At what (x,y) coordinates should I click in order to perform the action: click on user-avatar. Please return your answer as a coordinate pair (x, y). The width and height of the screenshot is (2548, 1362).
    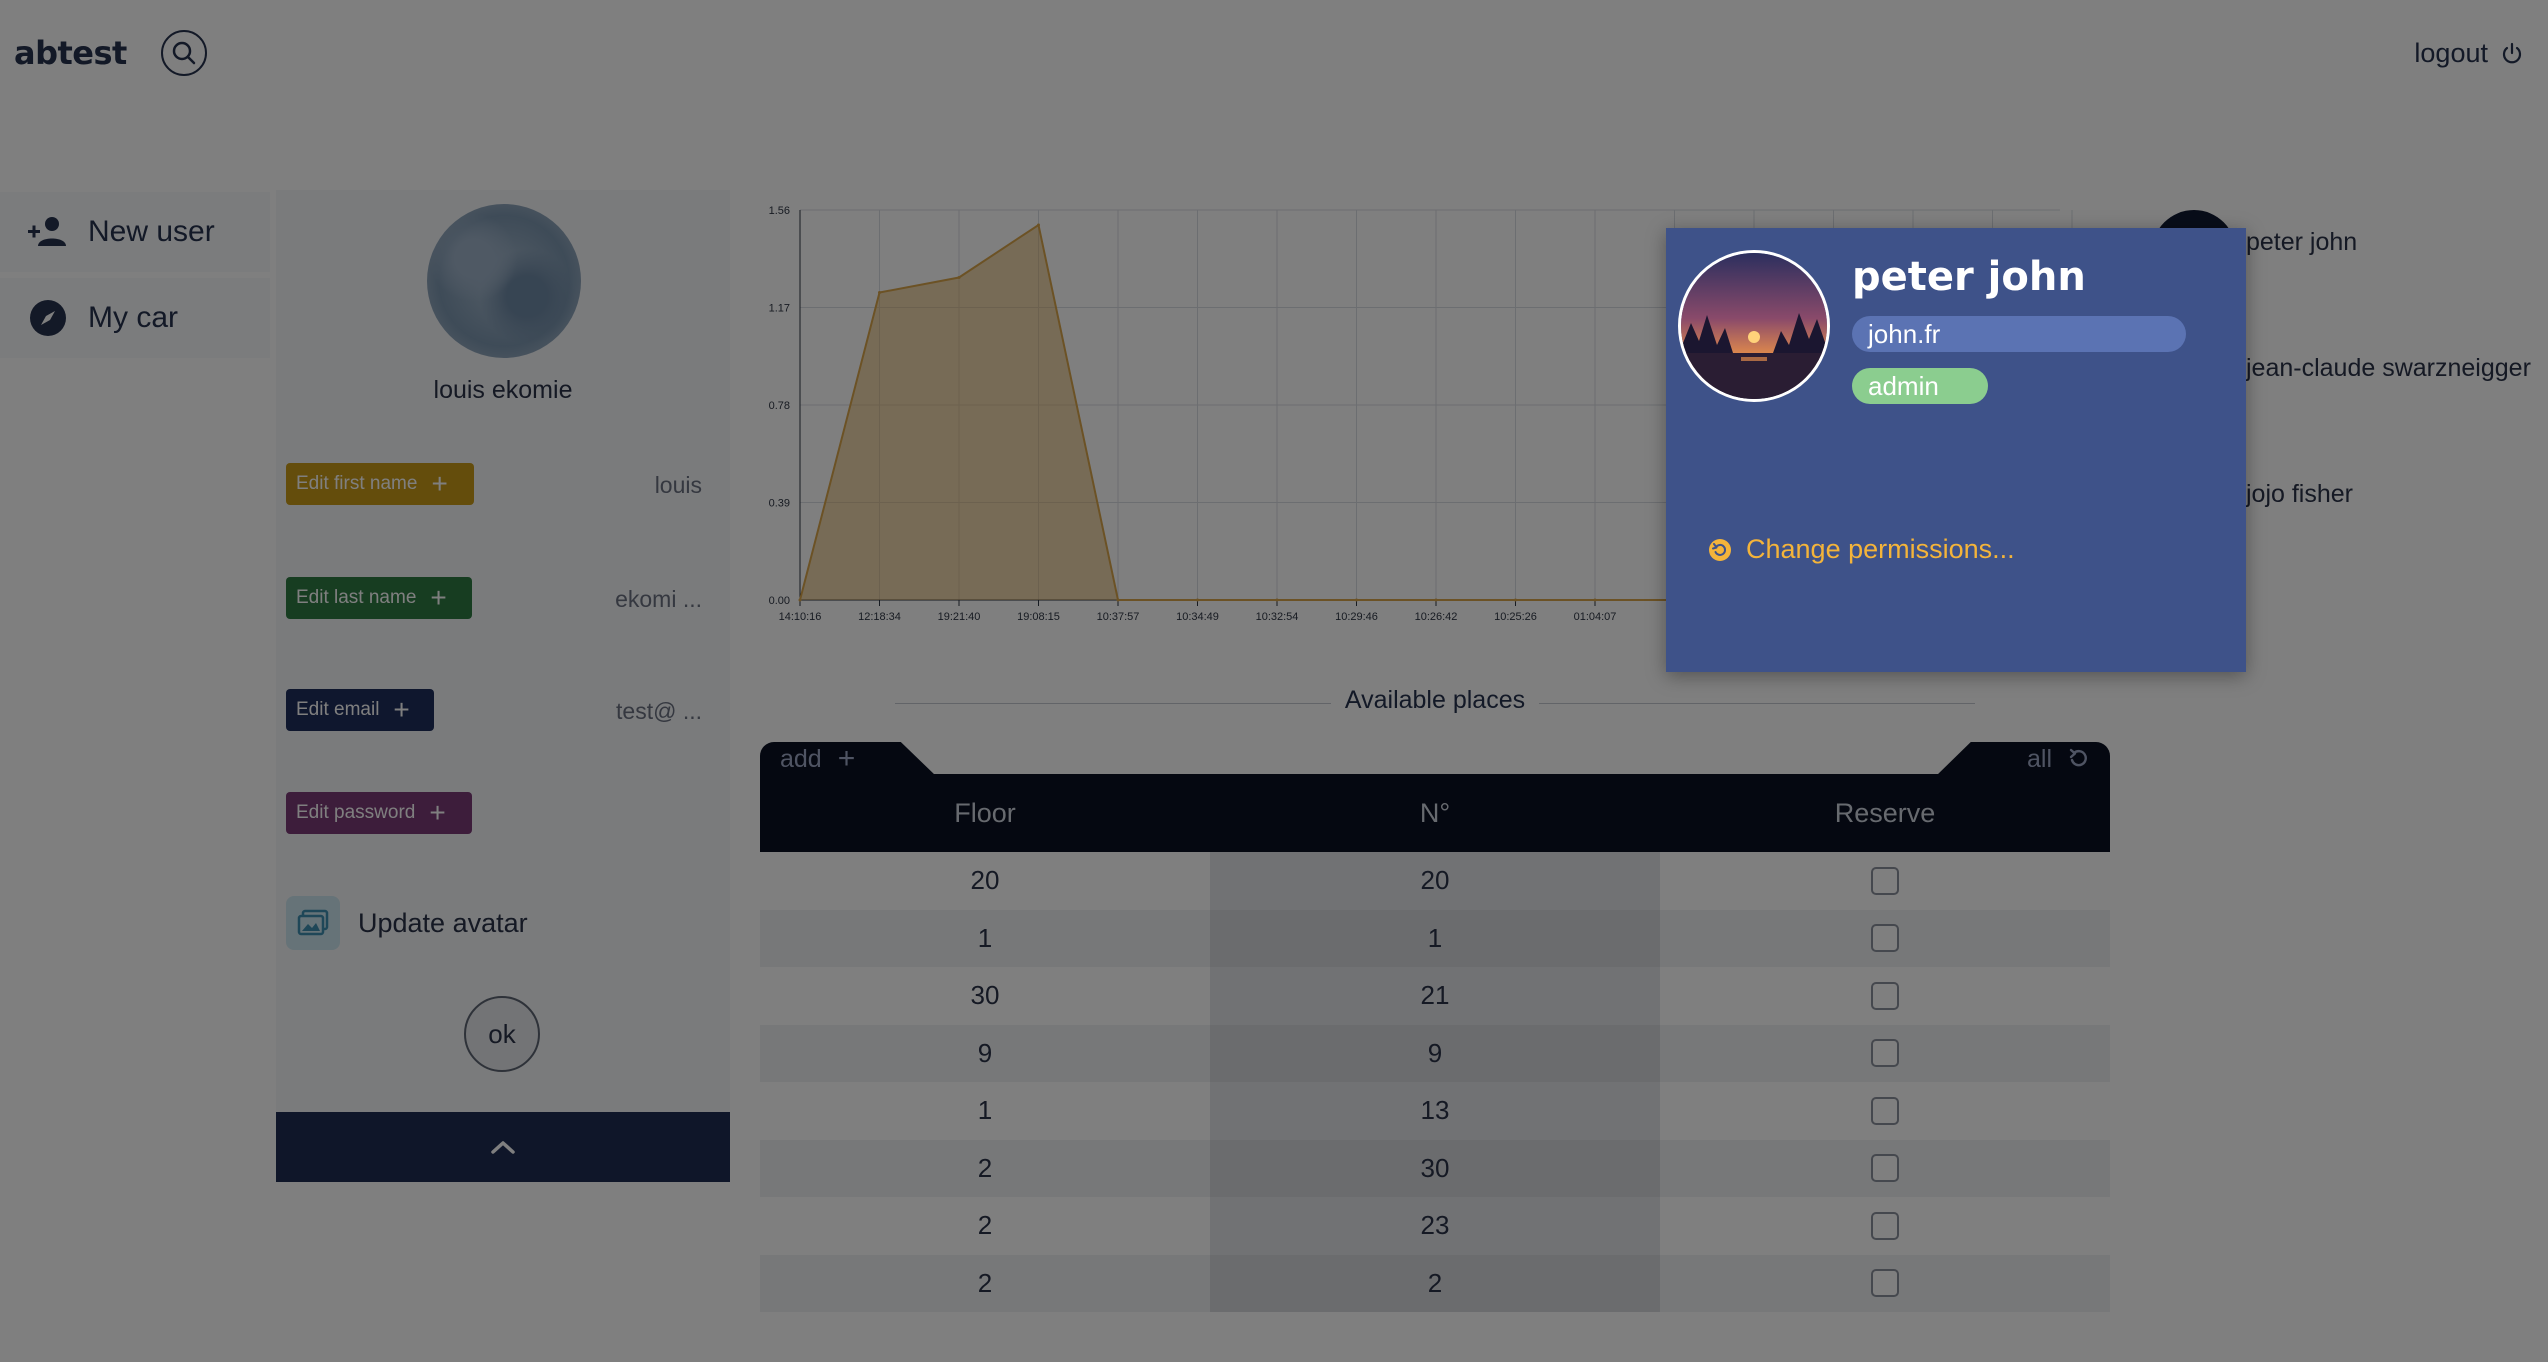
    Looking at the image, I should click on (1754, 326).